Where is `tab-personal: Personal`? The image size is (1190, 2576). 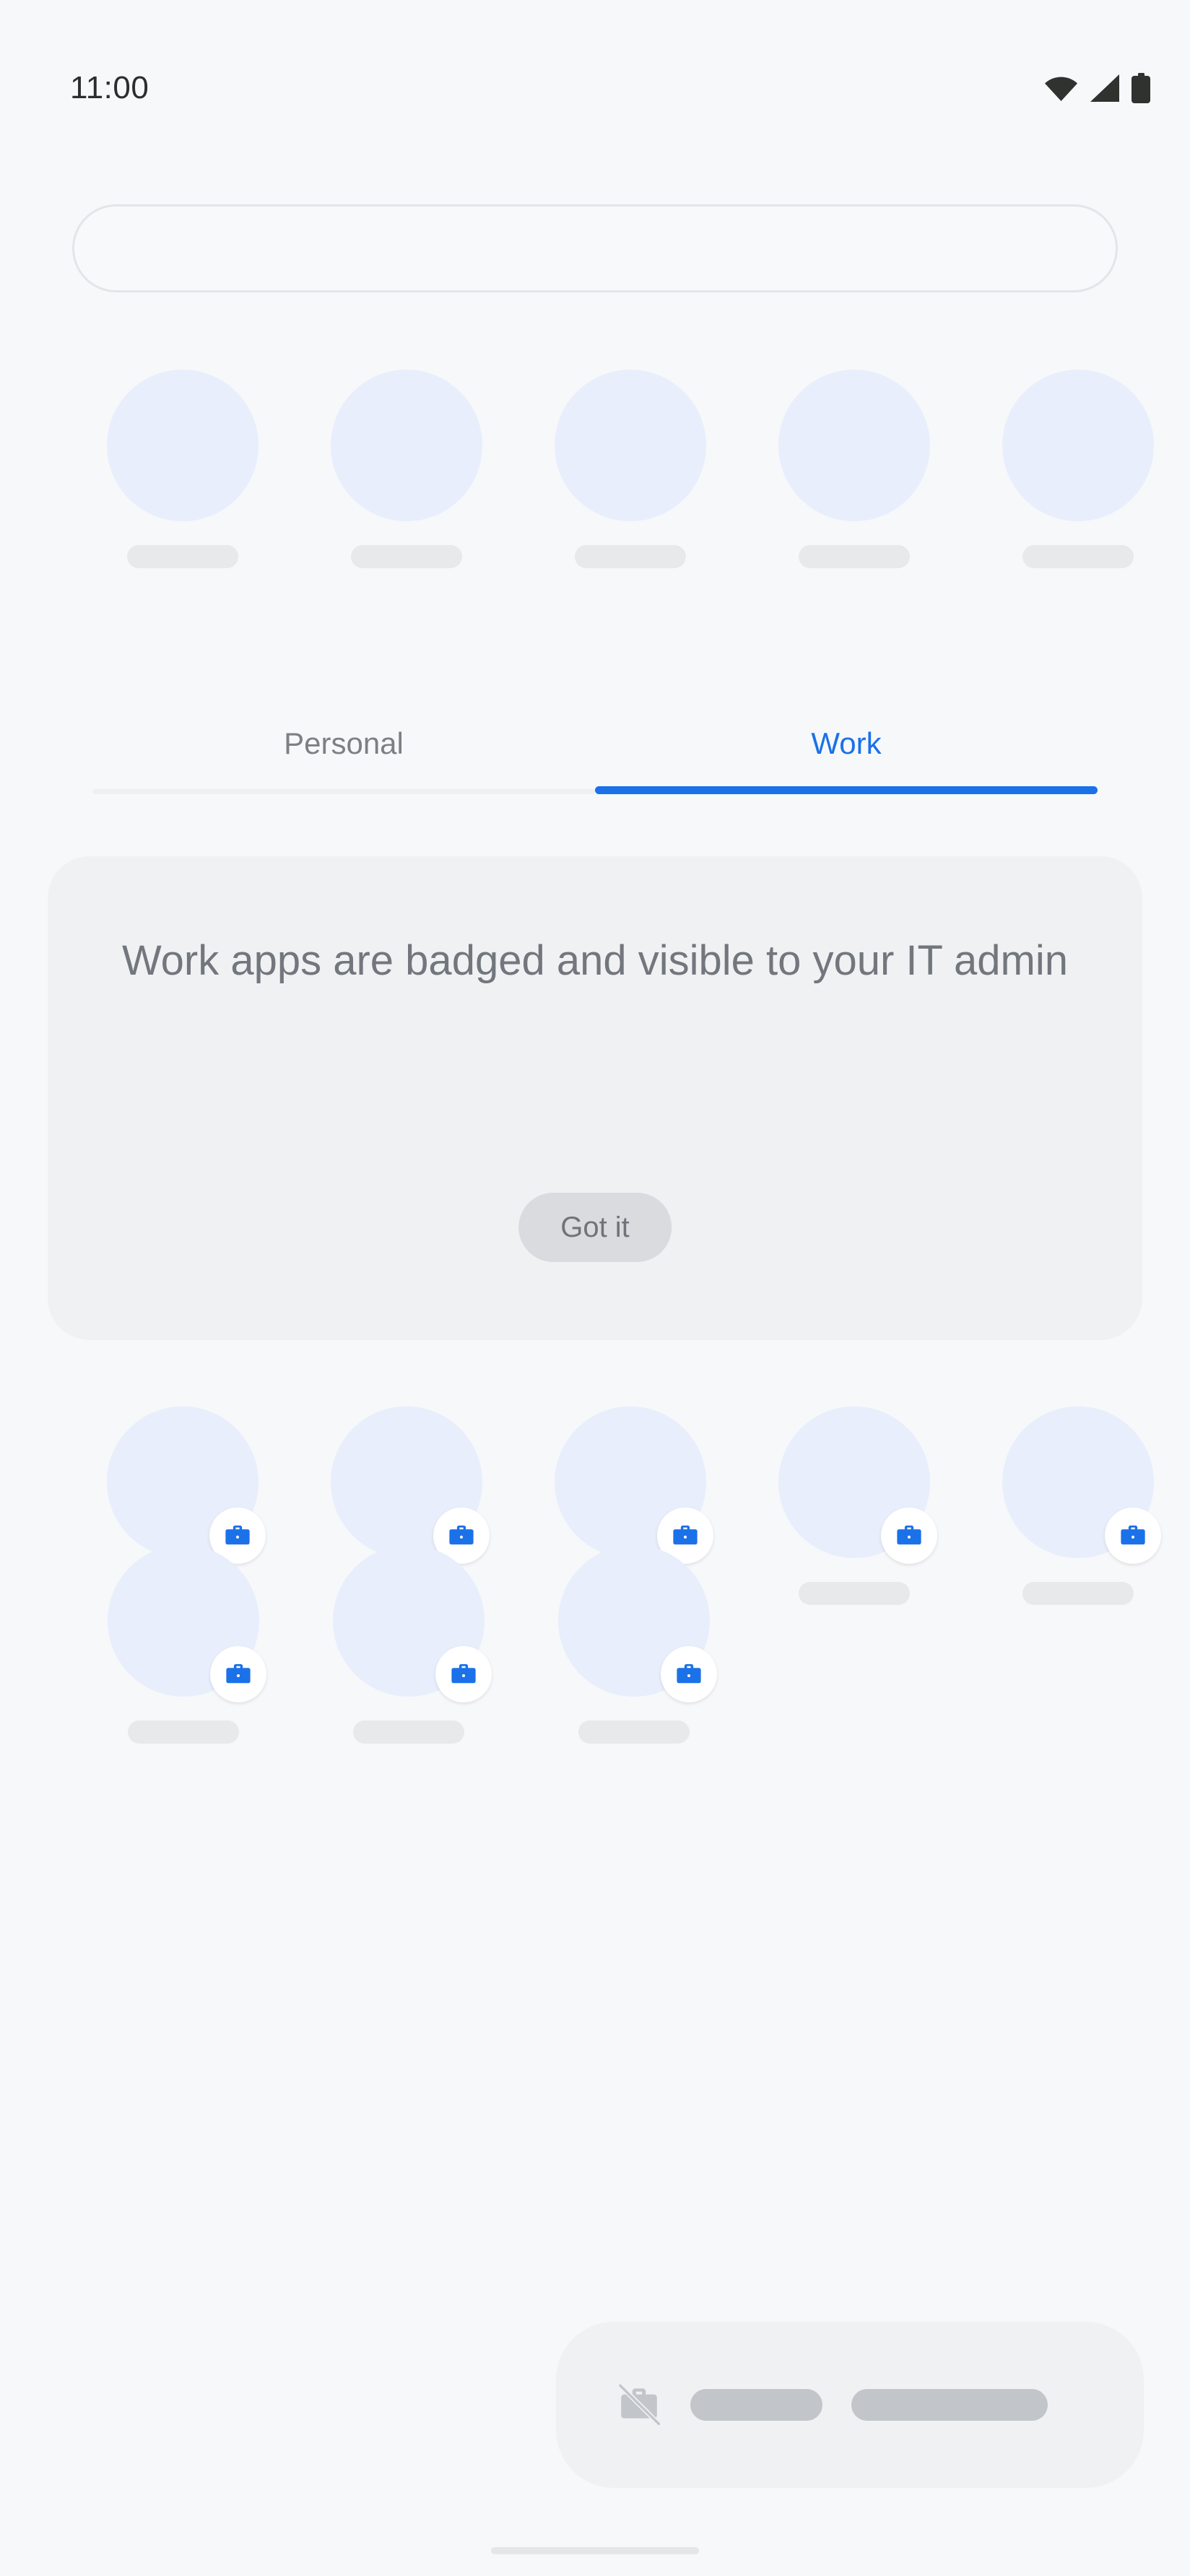 tab-personal: Personal is located at coordinates (343, 743).